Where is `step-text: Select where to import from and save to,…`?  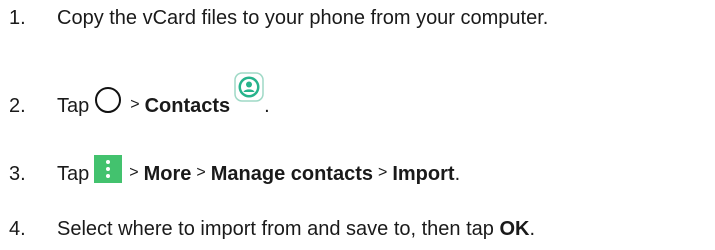 step-text: Select where to import from and save to,… is located at coordinates (275, 229).